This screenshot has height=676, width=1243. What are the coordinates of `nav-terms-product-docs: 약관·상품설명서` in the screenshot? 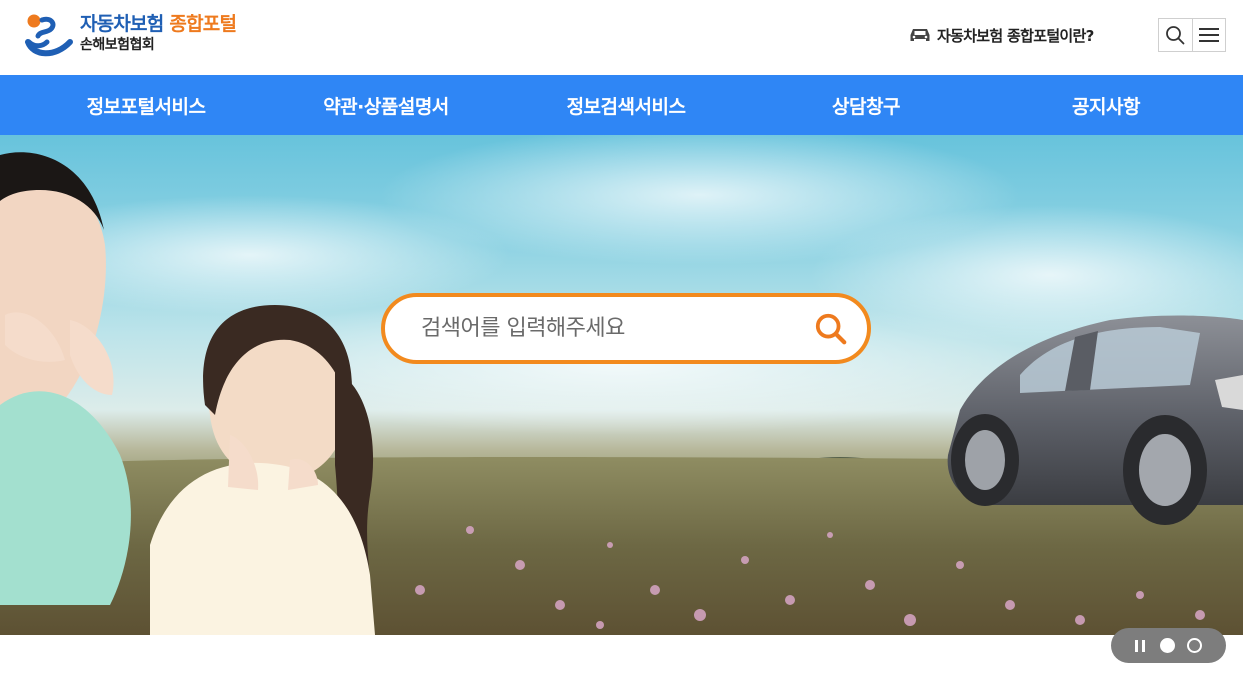 It's located at (386, 105).